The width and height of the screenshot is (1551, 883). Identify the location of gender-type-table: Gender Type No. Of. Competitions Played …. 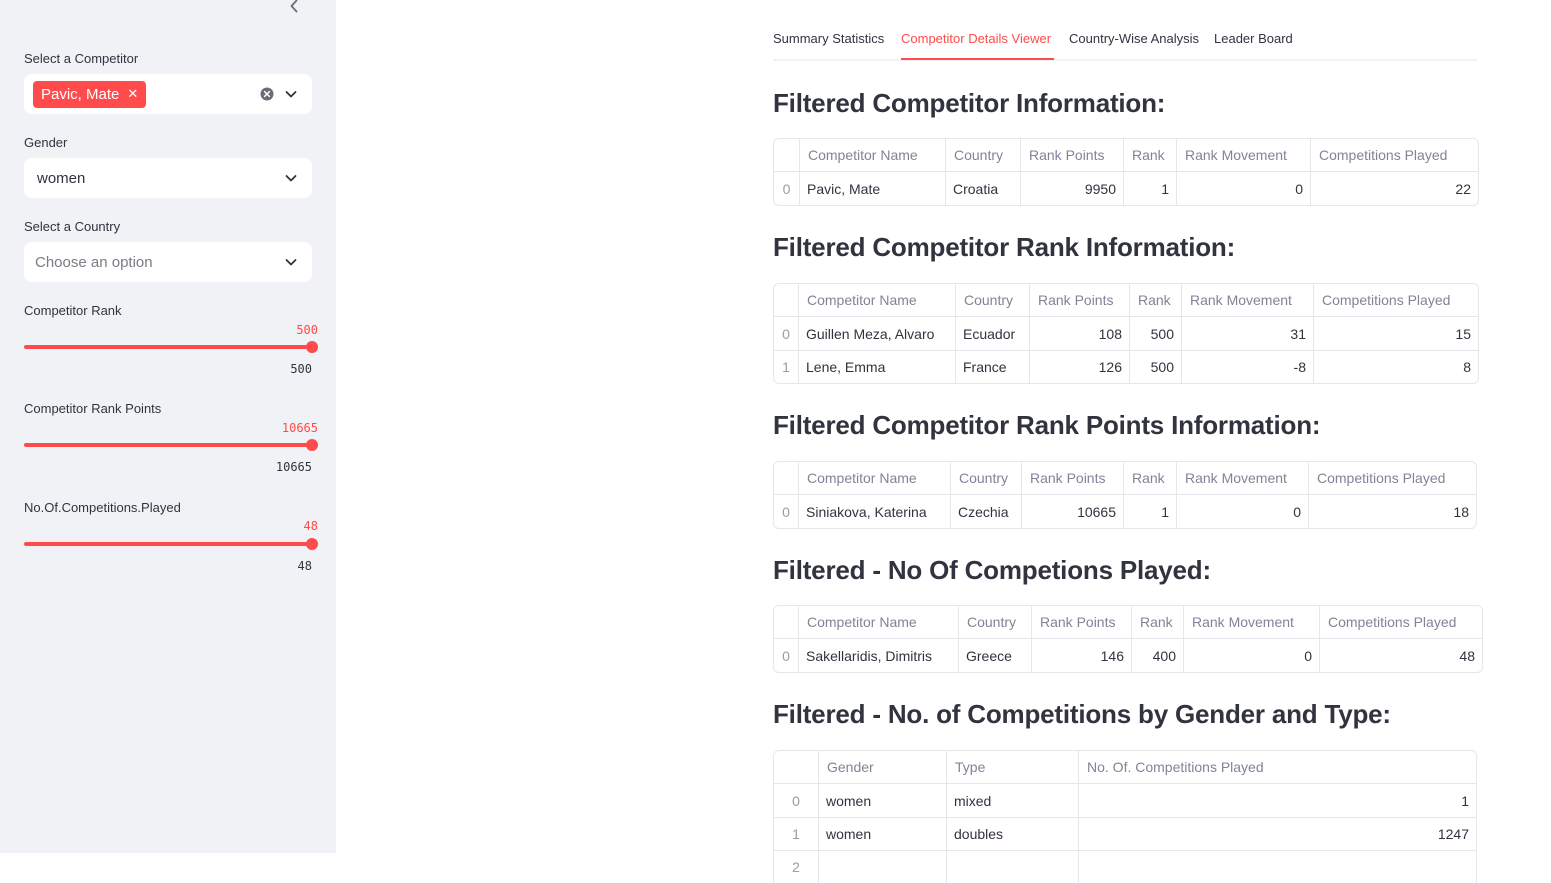
(1125, 816).